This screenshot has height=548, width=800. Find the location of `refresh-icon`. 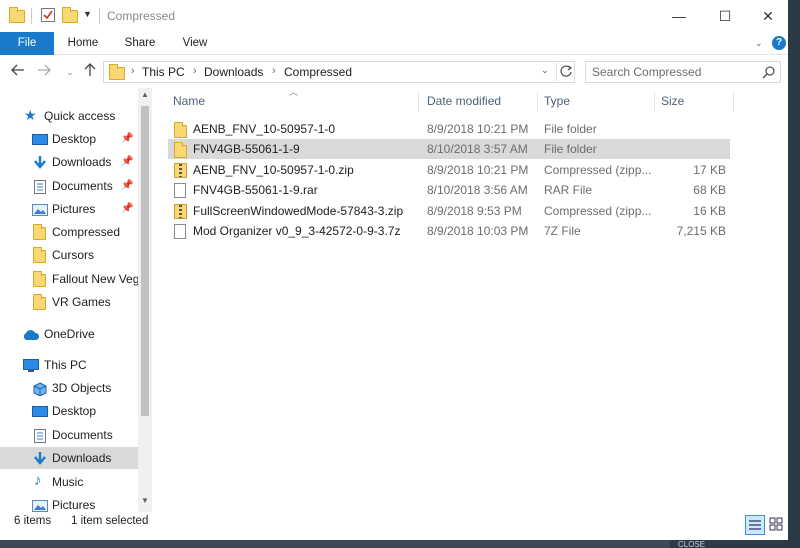

refresh-icon is located at coordinates (566, 72).